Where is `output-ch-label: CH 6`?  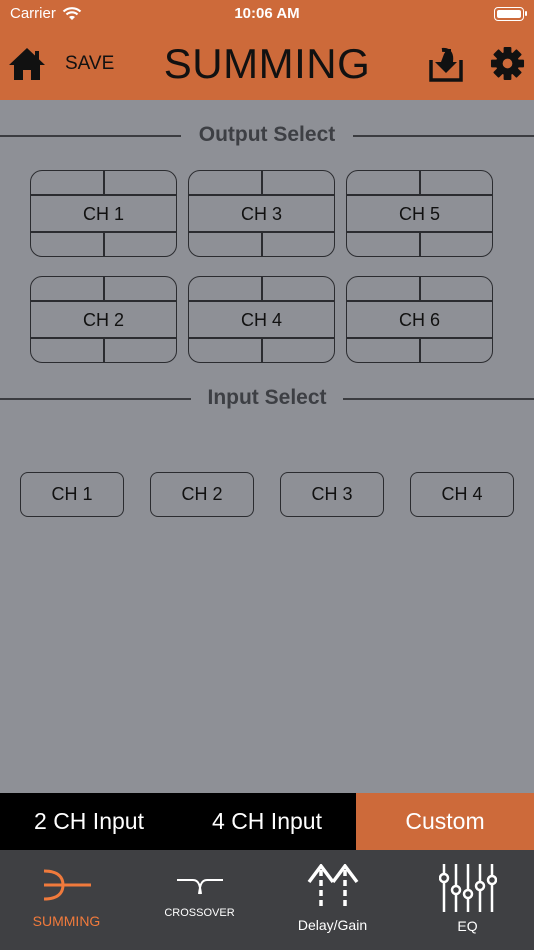 output-ch-label: CH 6 is located at coordinates (419, 320).